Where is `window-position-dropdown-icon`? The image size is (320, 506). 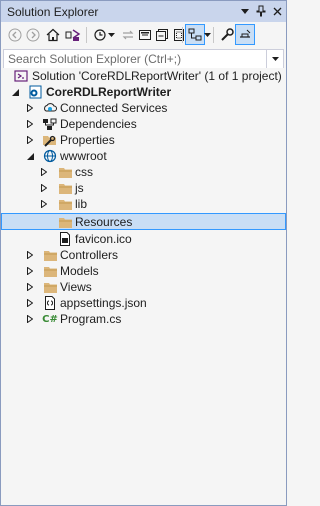 window-position-dropdown-icon is located at coordinates (245, 11).